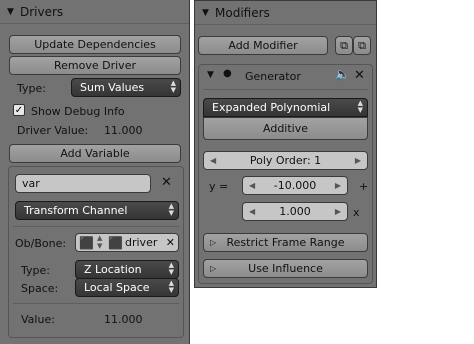  Describe the element at coordinates (123, 130) in the screenshot. I see `driver-value: 11.000` at that location.